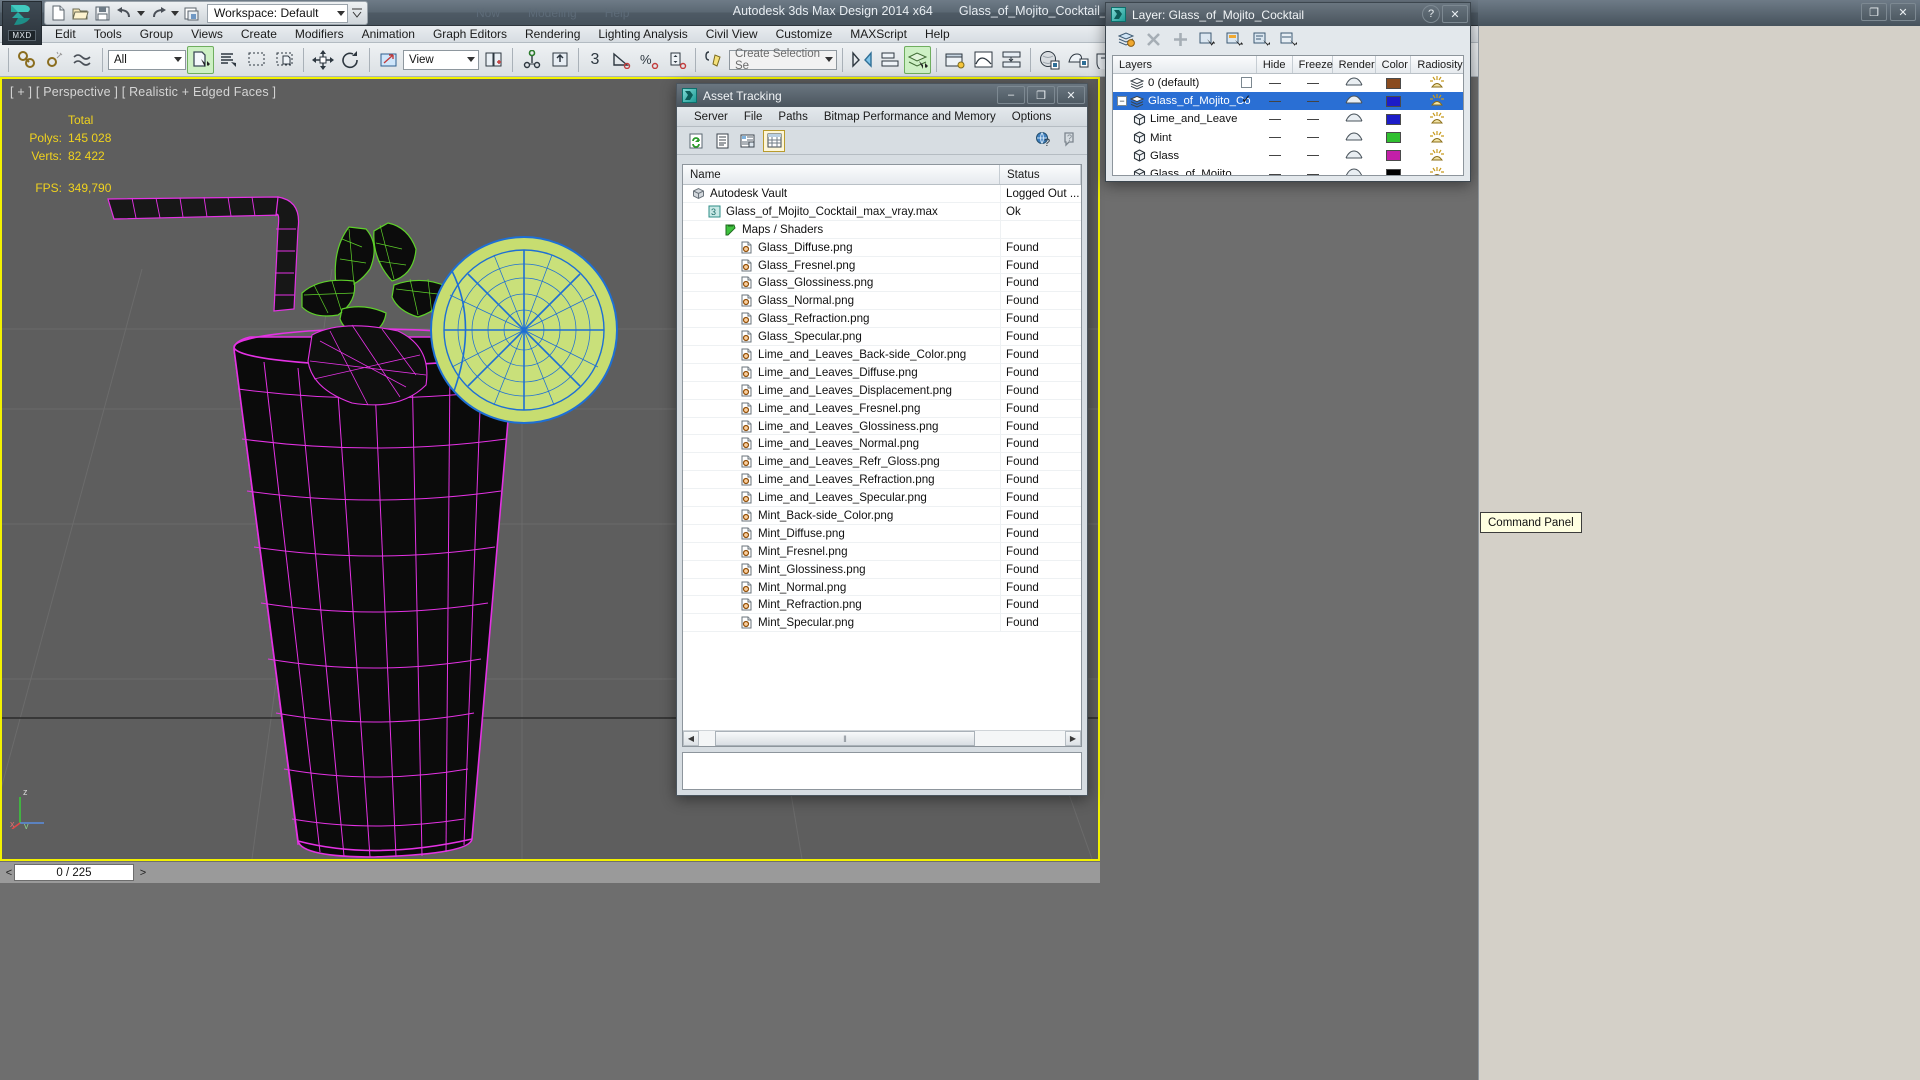  Describe the element at coordinates (882, 355) in the screenshot. I see `asset-row: Lime_and_Leaves_Back-side_Color.png Found` at that location.